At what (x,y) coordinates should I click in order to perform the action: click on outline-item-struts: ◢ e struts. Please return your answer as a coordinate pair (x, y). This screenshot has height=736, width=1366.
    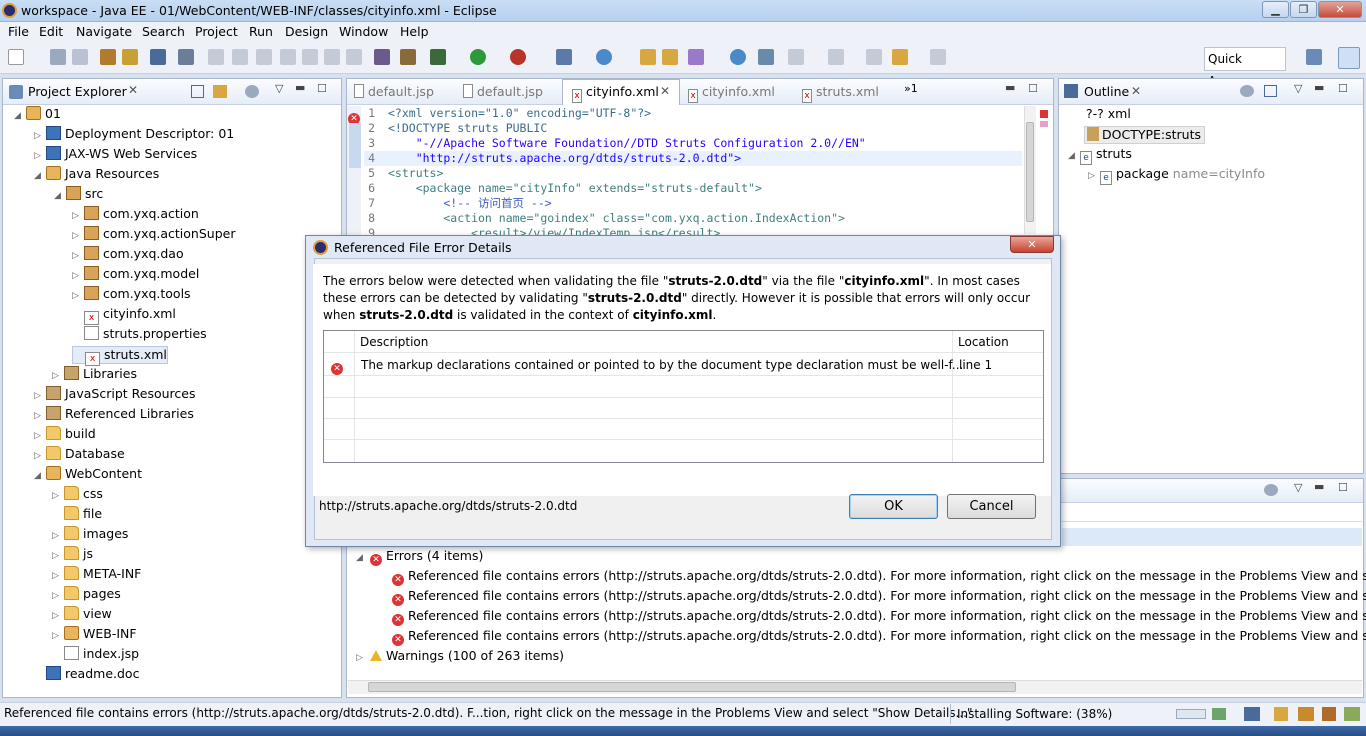
    Looking at the image, I should click on (1100, 155).